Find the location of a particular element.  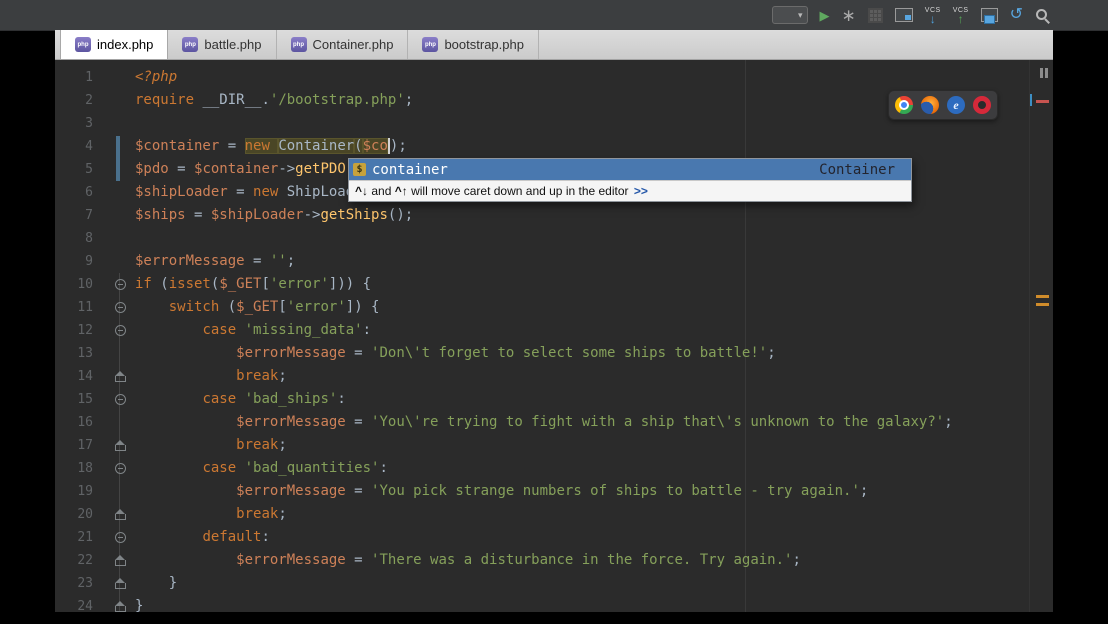

run-with-coverage-icon: ∗ is located at coordinates (849, 15).